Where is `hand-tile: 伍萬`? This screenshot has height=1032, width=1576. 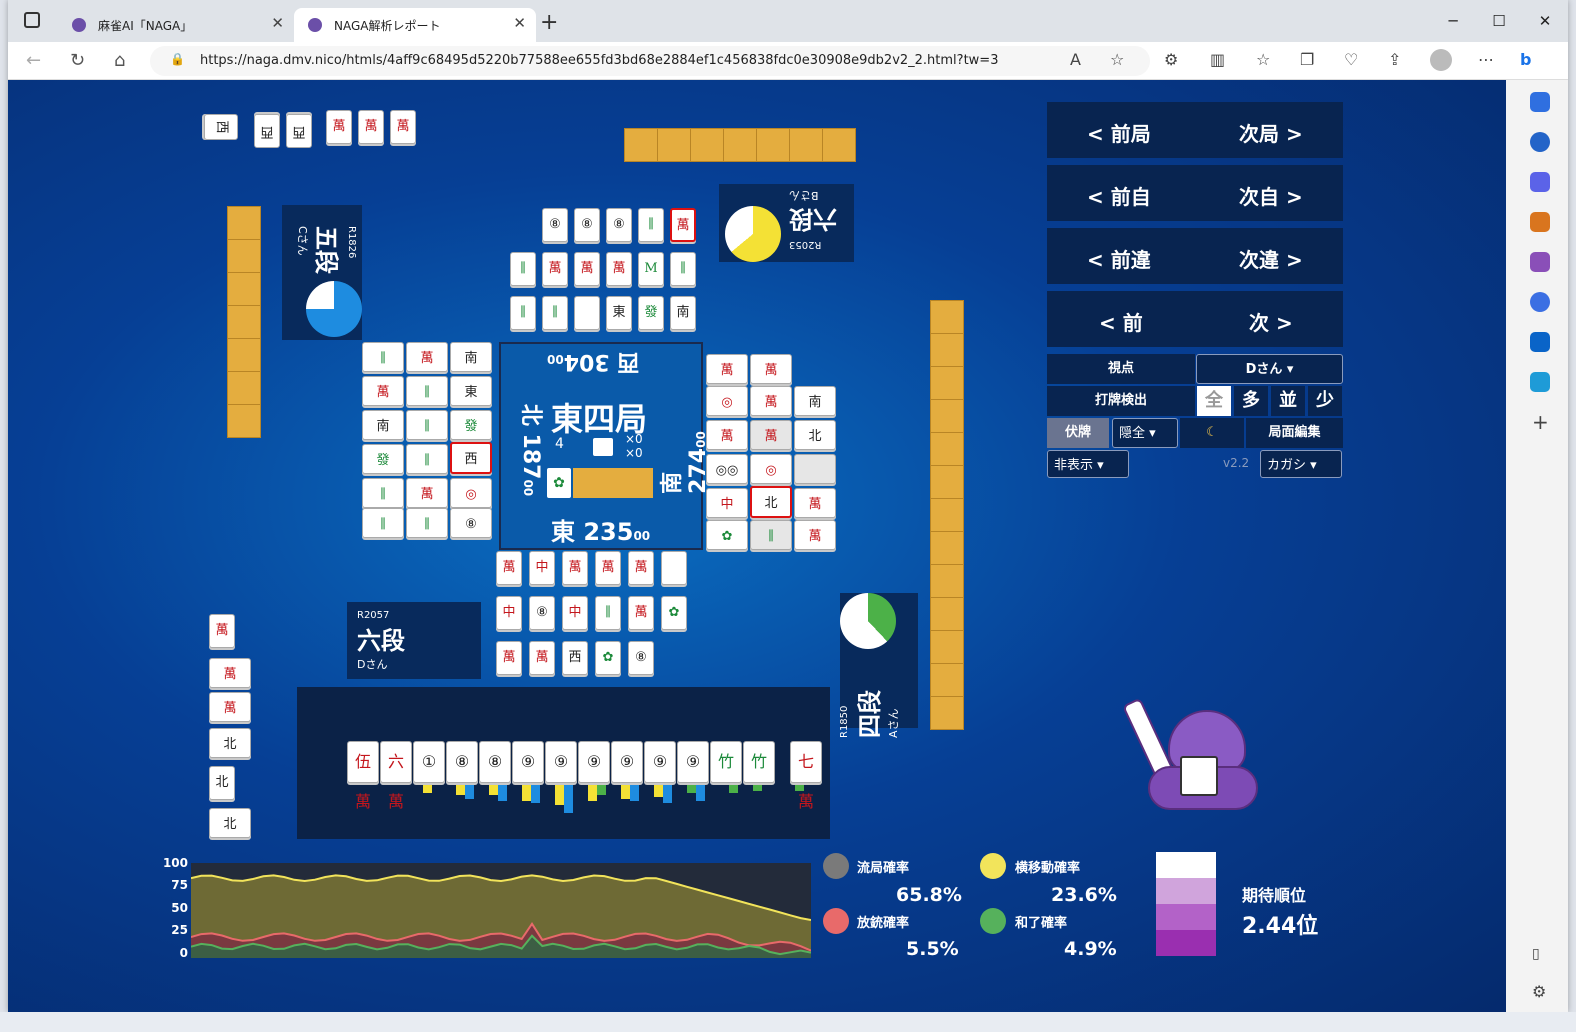
hand-tile: 伍萬 is located at coordinates (363, 776).